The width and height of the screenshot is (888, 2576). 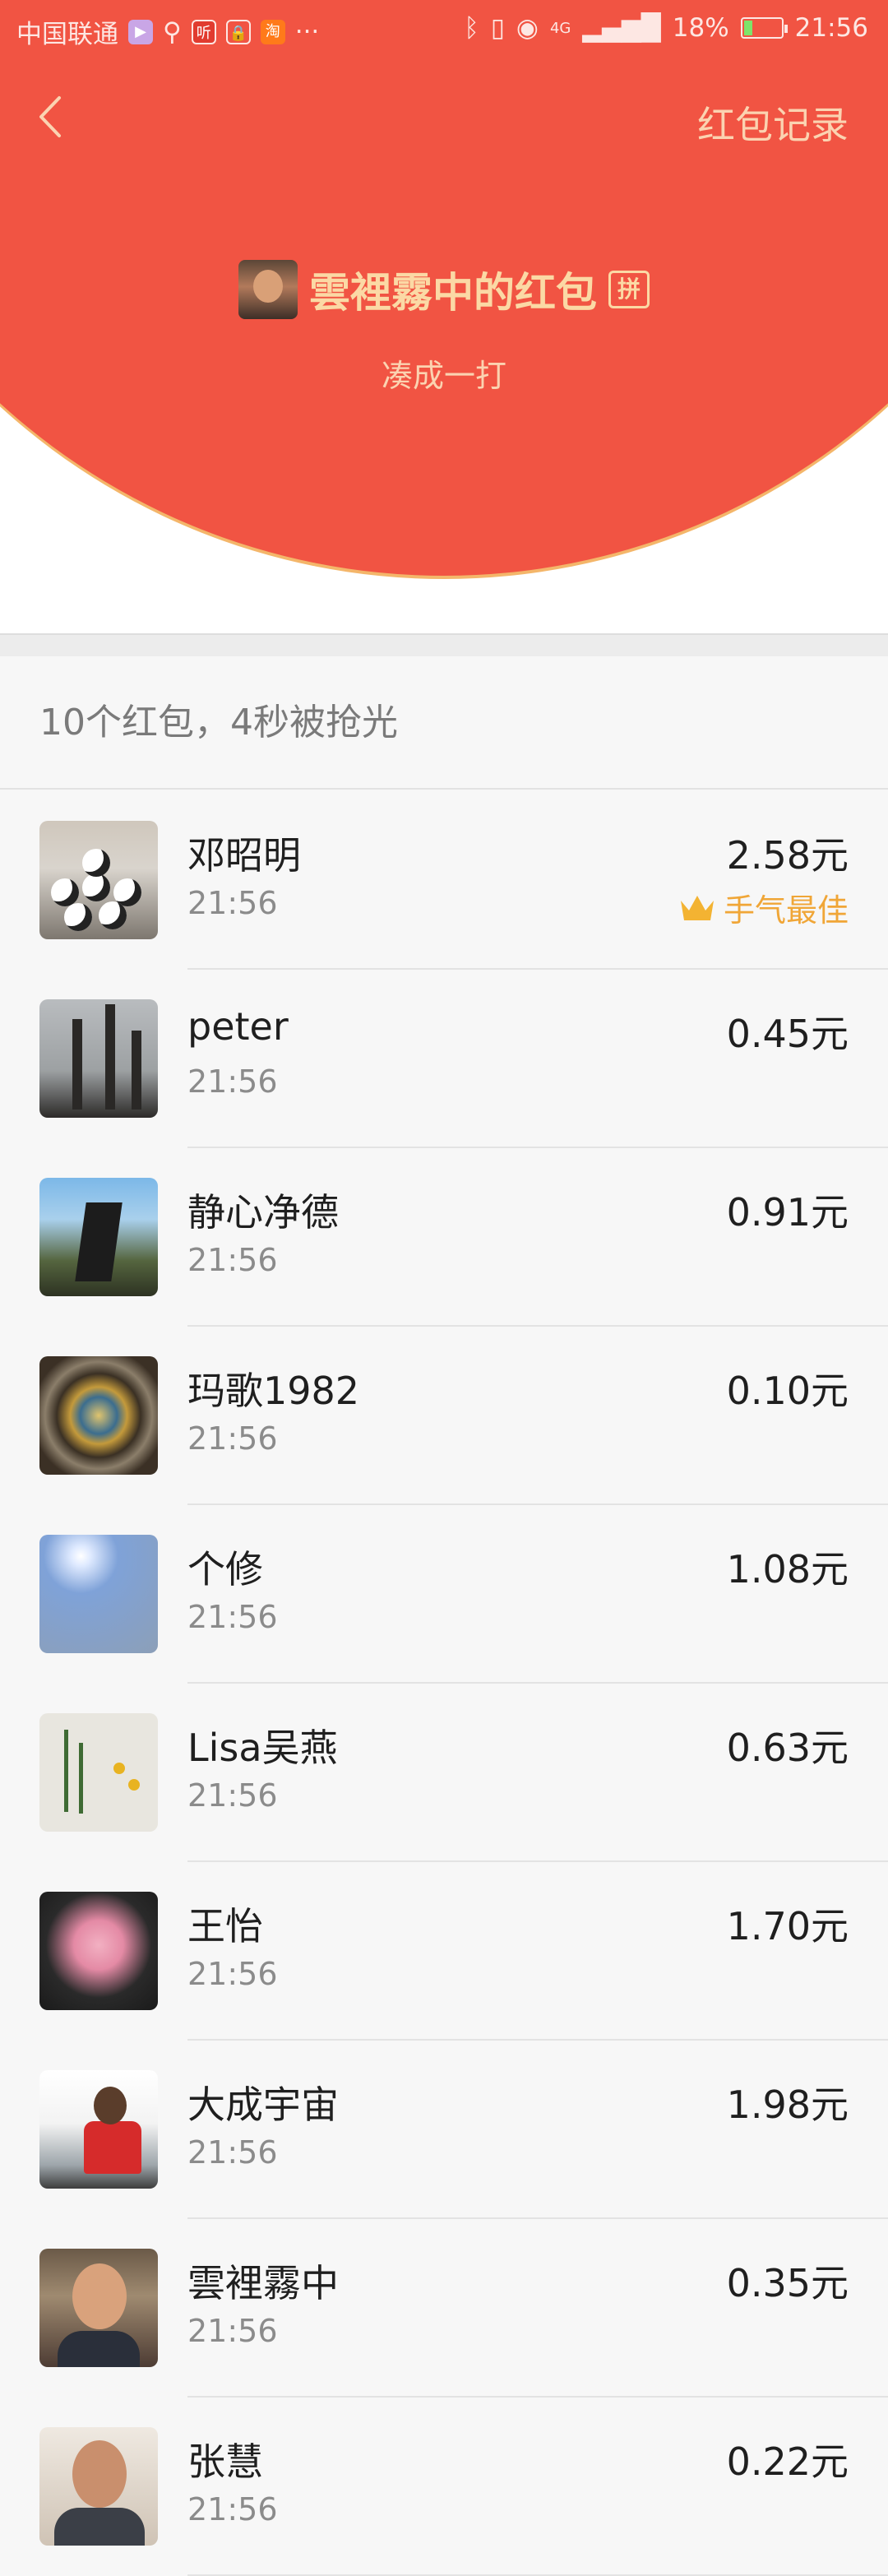 What do you see at coordinates (238, 1026) in the screenshot?
I see `receiver-name: peter` at bounding box center [238, 1026].